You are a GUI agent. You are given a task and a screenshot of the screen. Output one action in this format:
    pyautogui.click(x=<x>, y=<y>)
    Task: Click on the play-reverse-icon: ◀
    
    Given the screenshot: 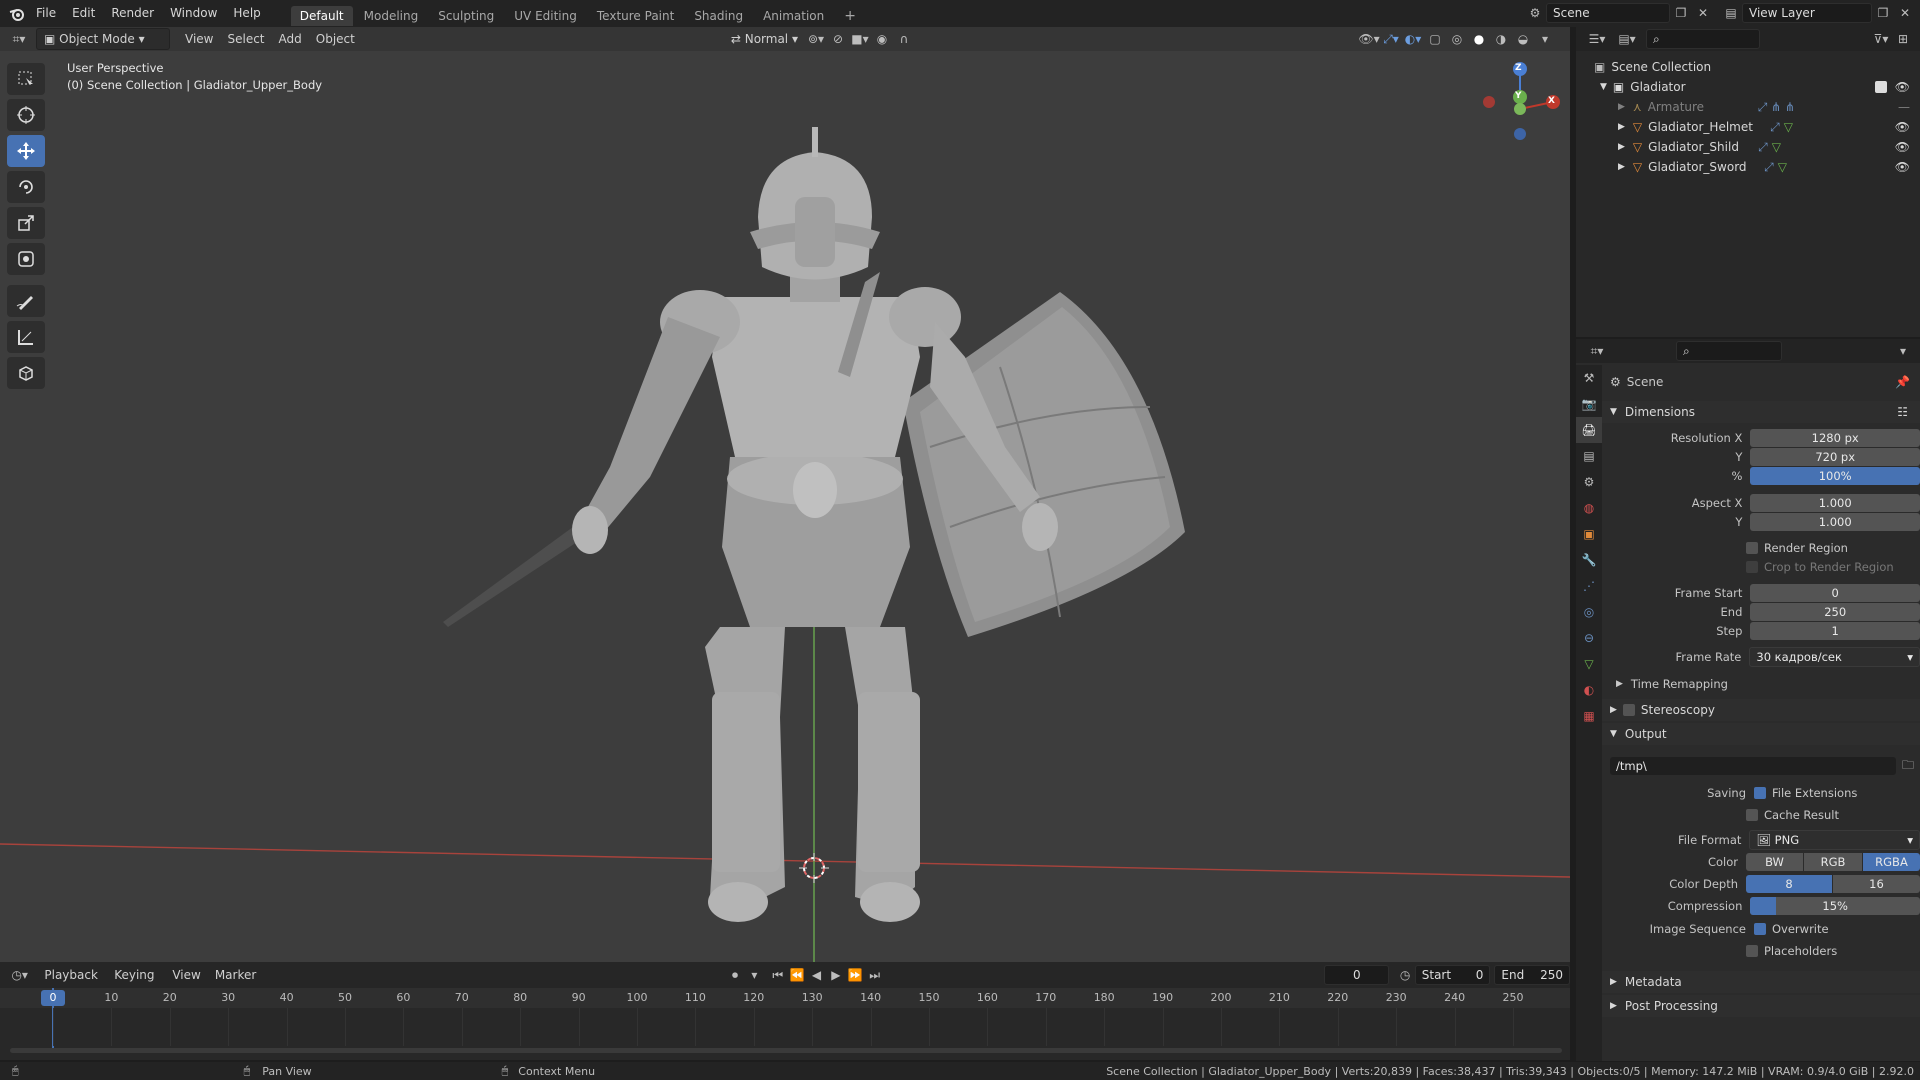 What is the action you would take?
    pyautogui.click(x=816, y=975)
    